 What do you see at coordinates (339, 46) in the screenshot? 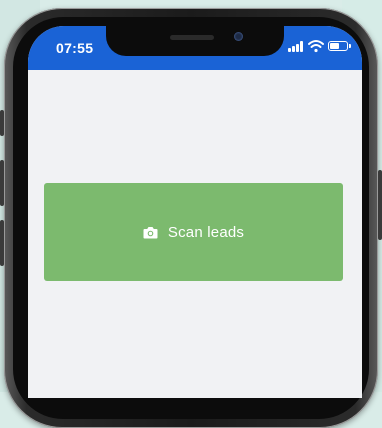
I see `battery-icon` at bounding box center [339, 46].